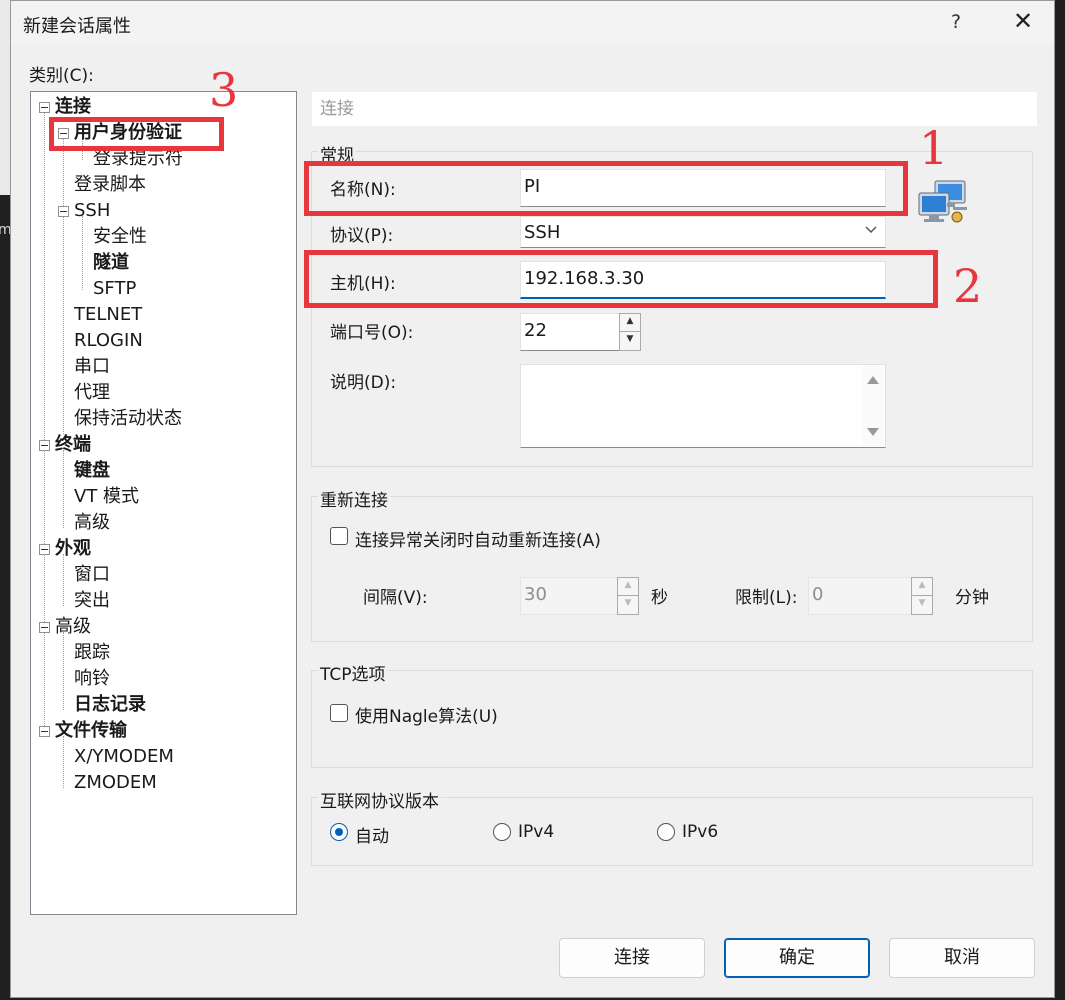 The width and height of the screenshot is (1065, 1000). What do you see at coordinates (124, 757) in the screenshot?
I see `tree-item-xymodem: X/YMODEM` at bounding box center [124, 757].